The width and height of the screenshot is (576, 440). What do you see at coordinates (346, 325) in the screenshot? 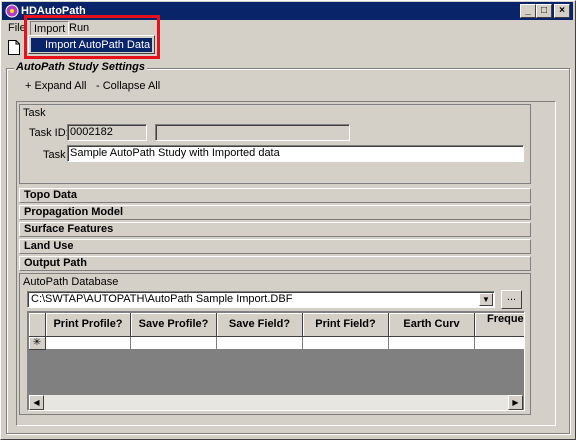
I see `column-header: Print Field?` at bounding box center [346, 325].